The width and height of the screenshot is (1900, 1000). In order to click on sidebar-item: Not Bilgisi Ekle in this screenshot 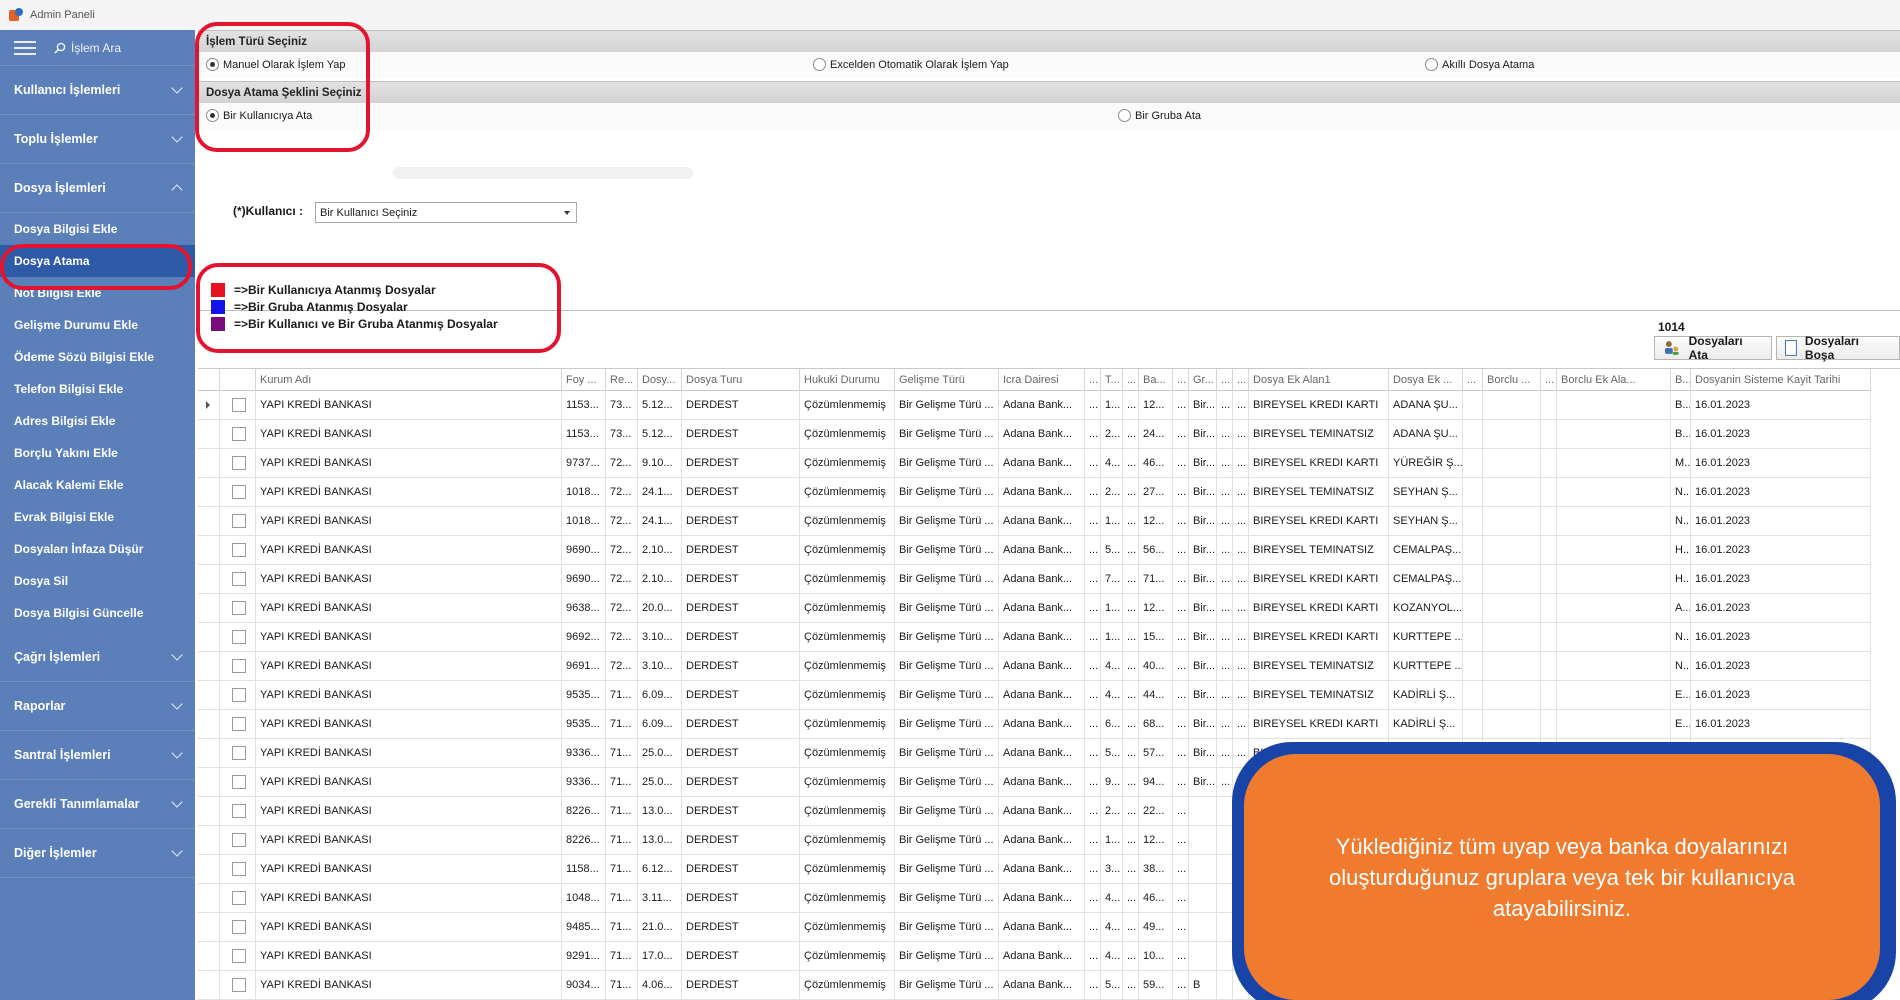, I will do `click(97, 293)`.